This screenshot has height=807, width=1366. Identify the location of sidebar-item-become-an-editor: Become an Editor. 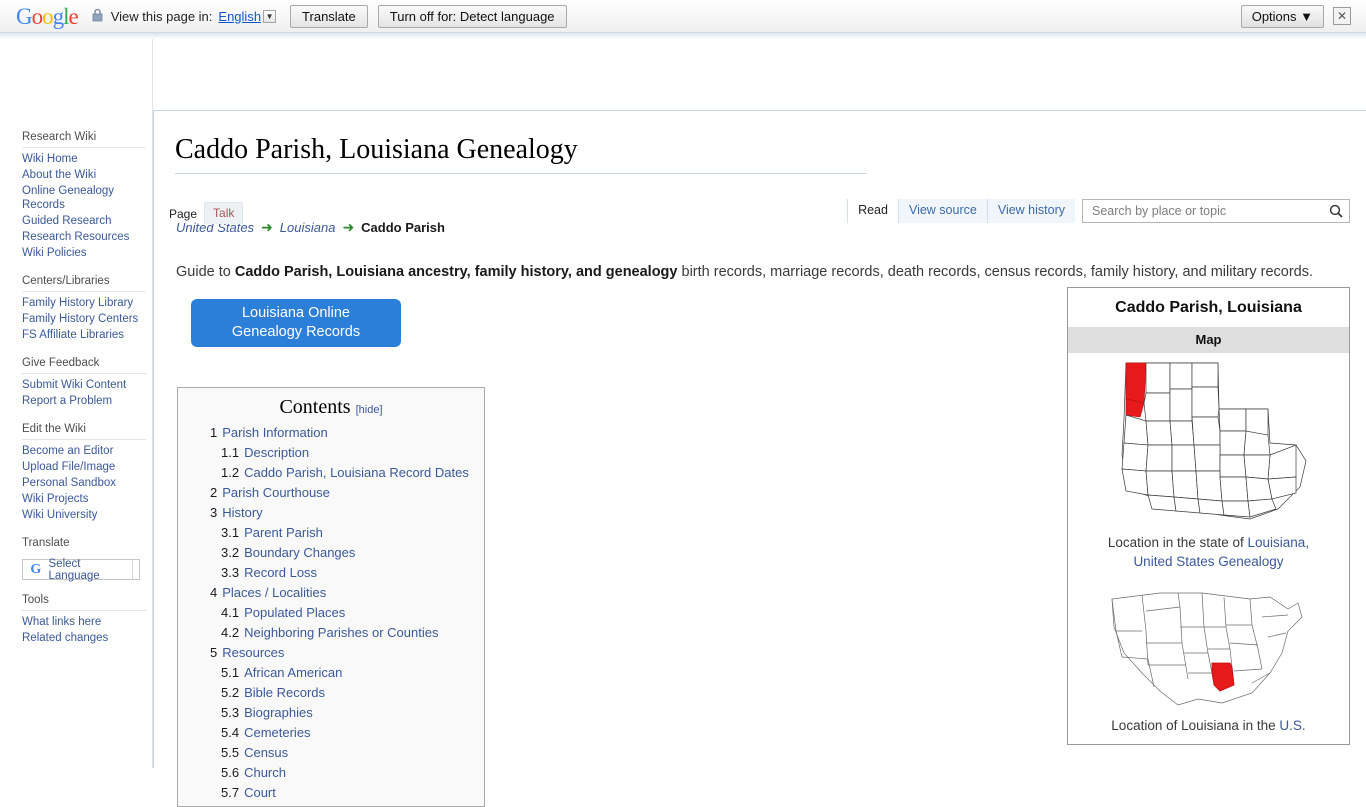
(84, 451).